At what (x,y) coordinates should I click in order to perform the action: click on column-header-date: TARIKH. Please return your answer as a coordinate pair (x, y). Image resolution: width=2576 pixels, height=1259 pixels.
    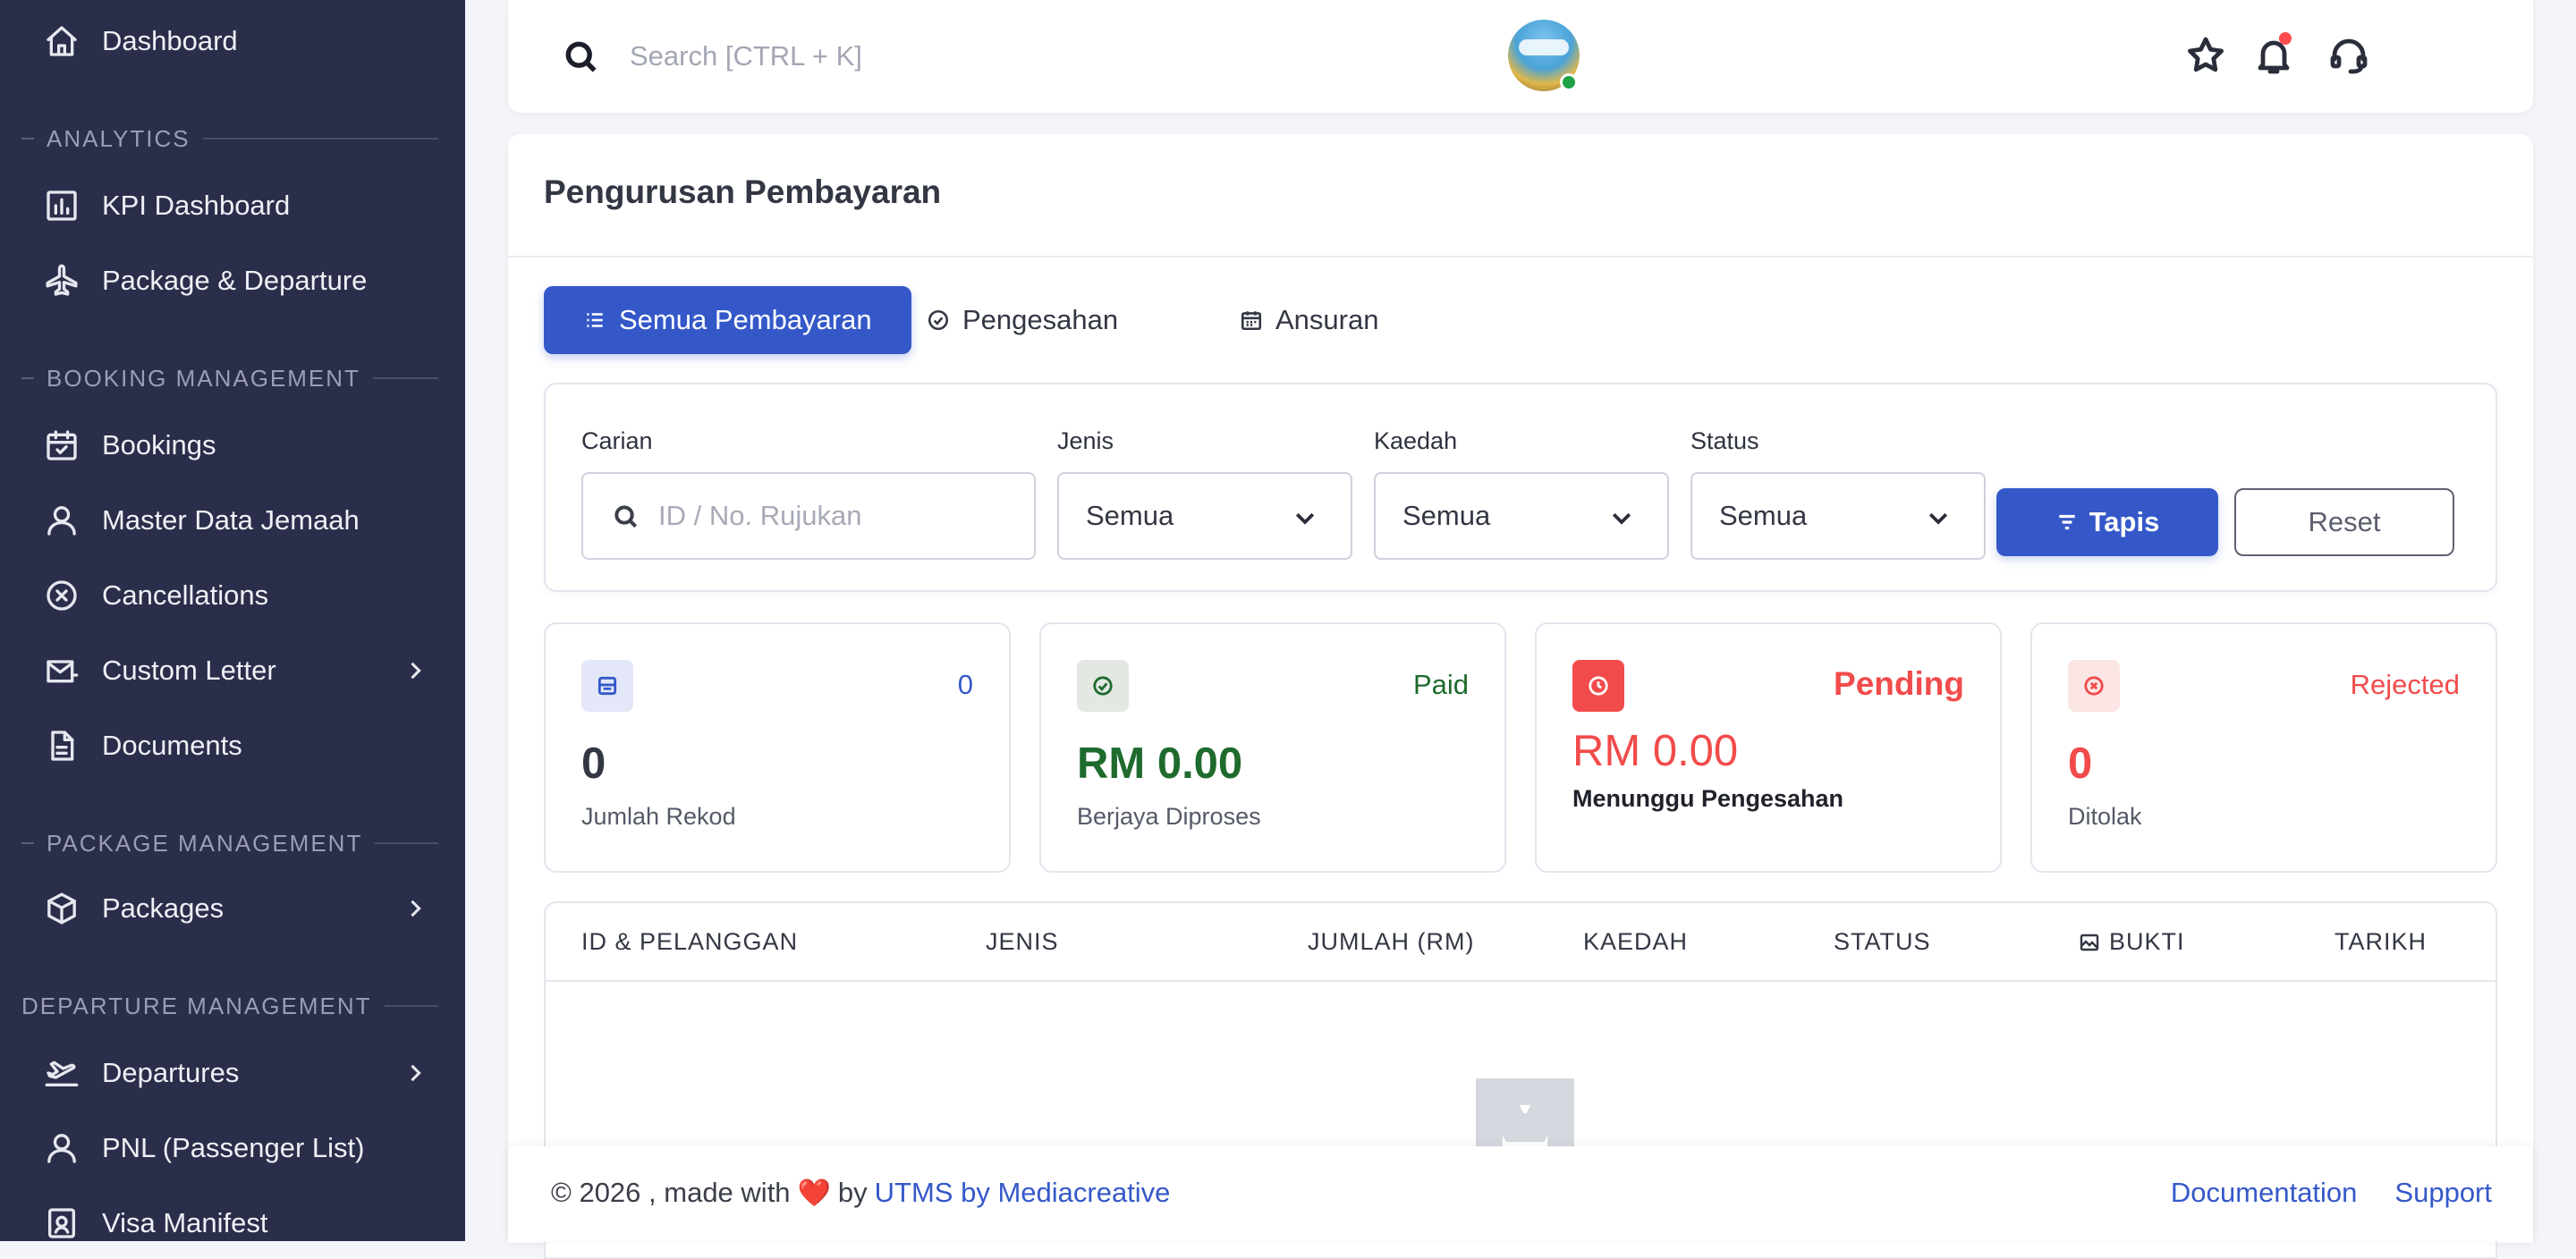
    Looking at the image, I should click on (2380, 942).